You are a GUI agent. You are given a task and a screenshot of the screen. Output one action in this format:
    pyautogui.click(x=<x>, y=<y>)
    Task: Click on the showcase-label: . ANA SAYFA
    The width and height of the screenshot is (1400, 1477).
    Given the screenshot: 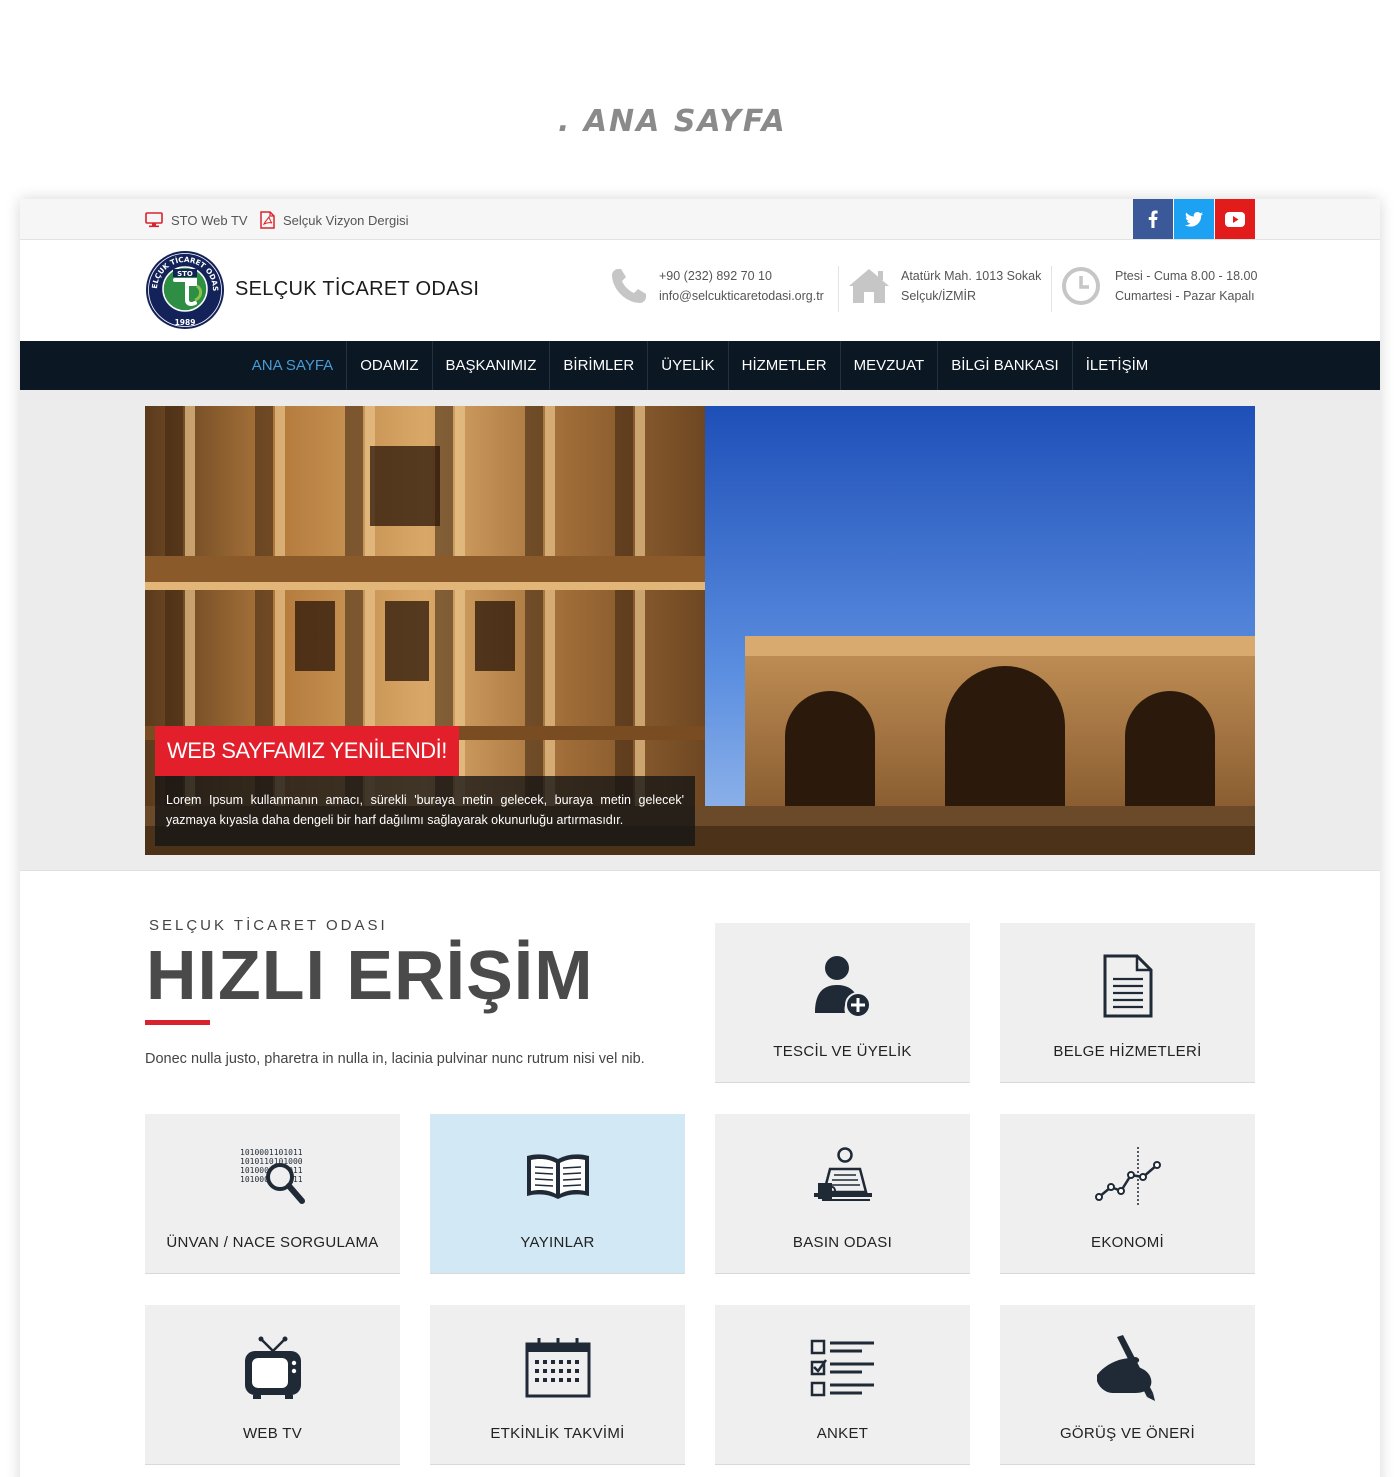 What is the action you would take?
    pyautogui.click(x=672, y=121)
    